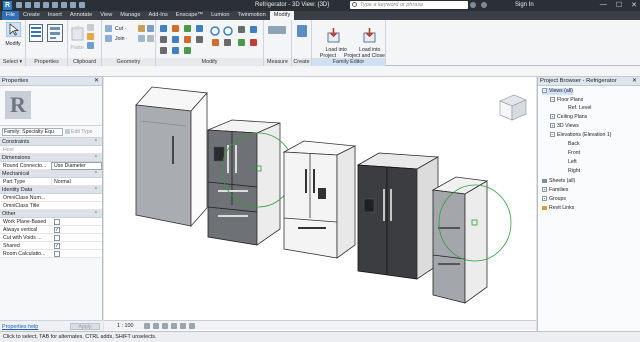 The height and width of the screenshot is (342, 640). Describe the element at coordinates (121, 39) in the screenshot. I see `join-label: Join ·` at that location.